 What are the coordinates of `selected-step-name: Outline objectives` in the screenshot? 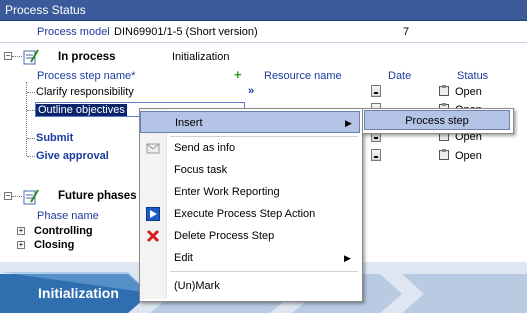 It's located at (81, 110).